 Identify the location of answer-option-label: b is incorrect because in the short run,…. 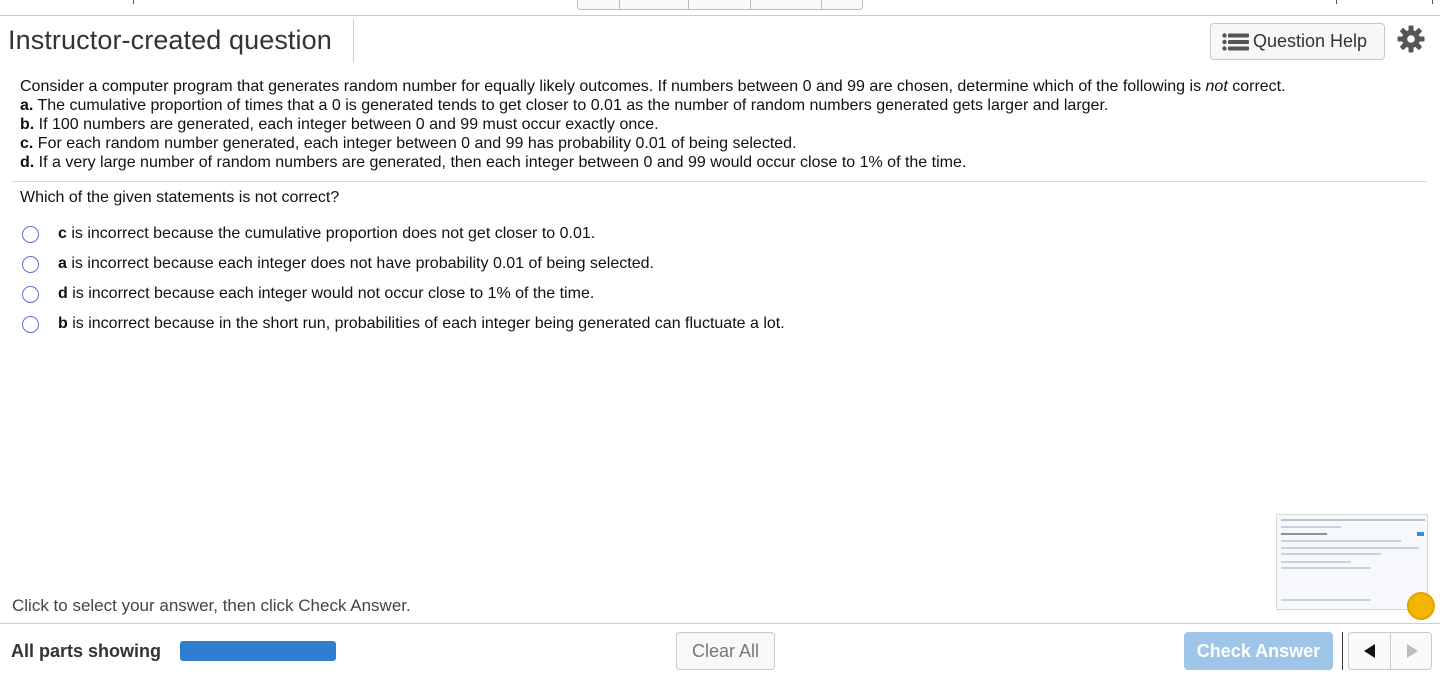
(421, 324).